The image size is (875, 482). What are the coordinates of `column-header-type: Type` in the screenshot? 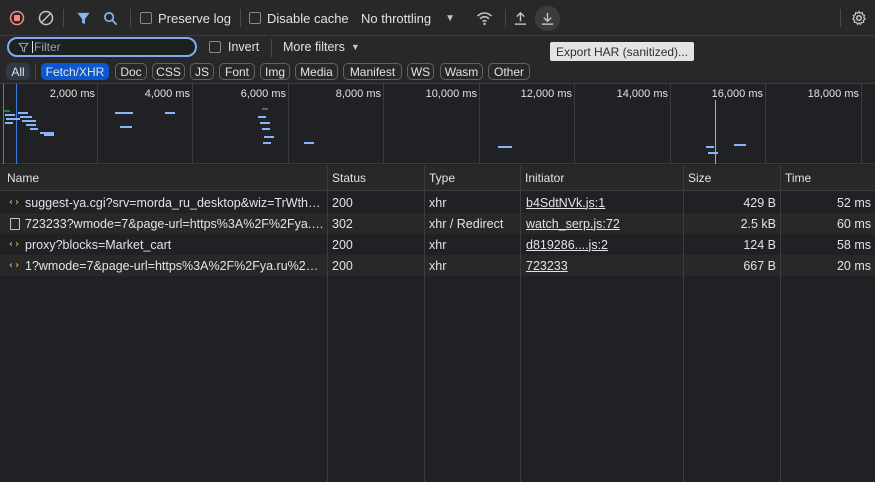 It's located at (469, 178).